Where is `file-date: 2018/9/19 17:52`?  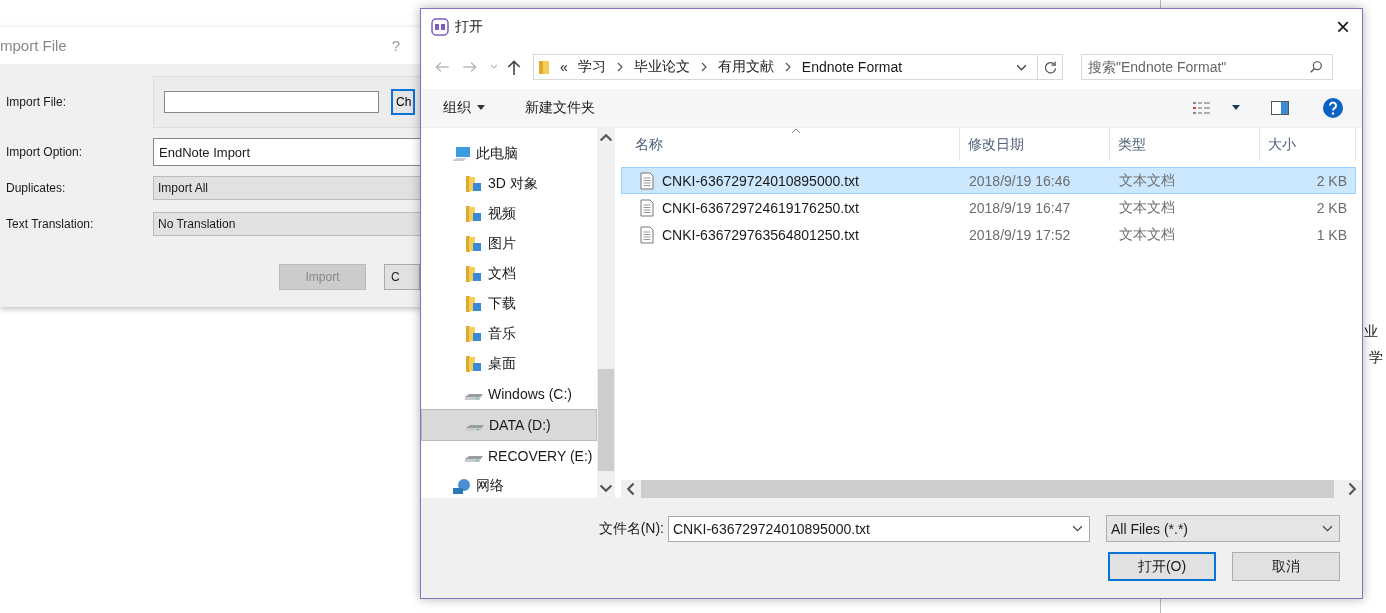
file-date: 2018/9/19 17:52 is located at coordinates (1020, 234).